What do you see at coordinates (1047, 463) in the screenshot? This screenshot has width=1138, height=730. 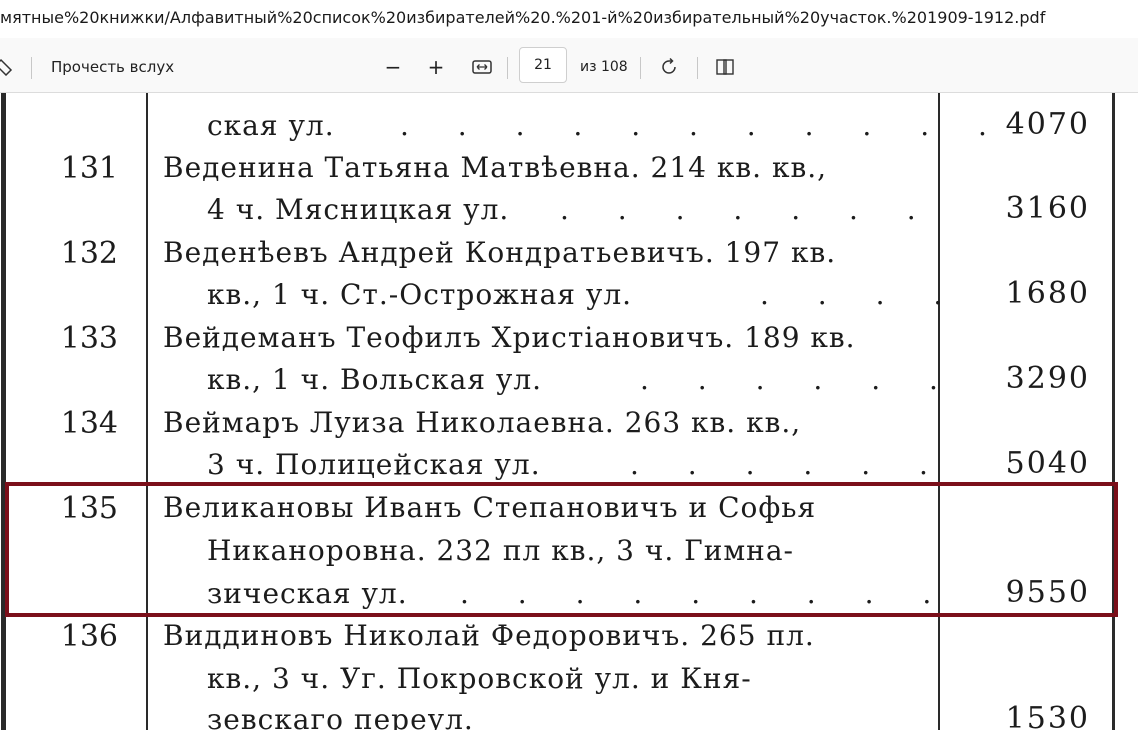 I see `entry-value: 5040` at bounding box center [1047, 463].